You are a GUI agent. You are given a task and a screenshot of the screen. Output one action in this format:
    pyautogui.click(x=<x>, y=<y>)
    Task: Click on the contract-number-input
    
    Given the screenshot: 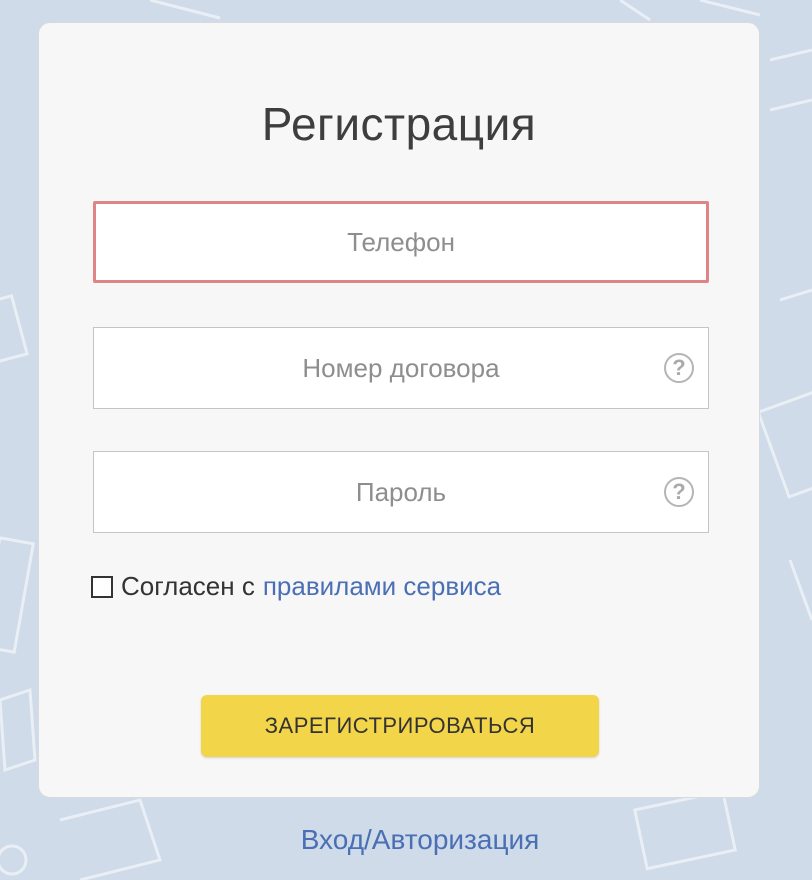 What is the action you would take?
    pyautogui.click(x=401, y=368)
    